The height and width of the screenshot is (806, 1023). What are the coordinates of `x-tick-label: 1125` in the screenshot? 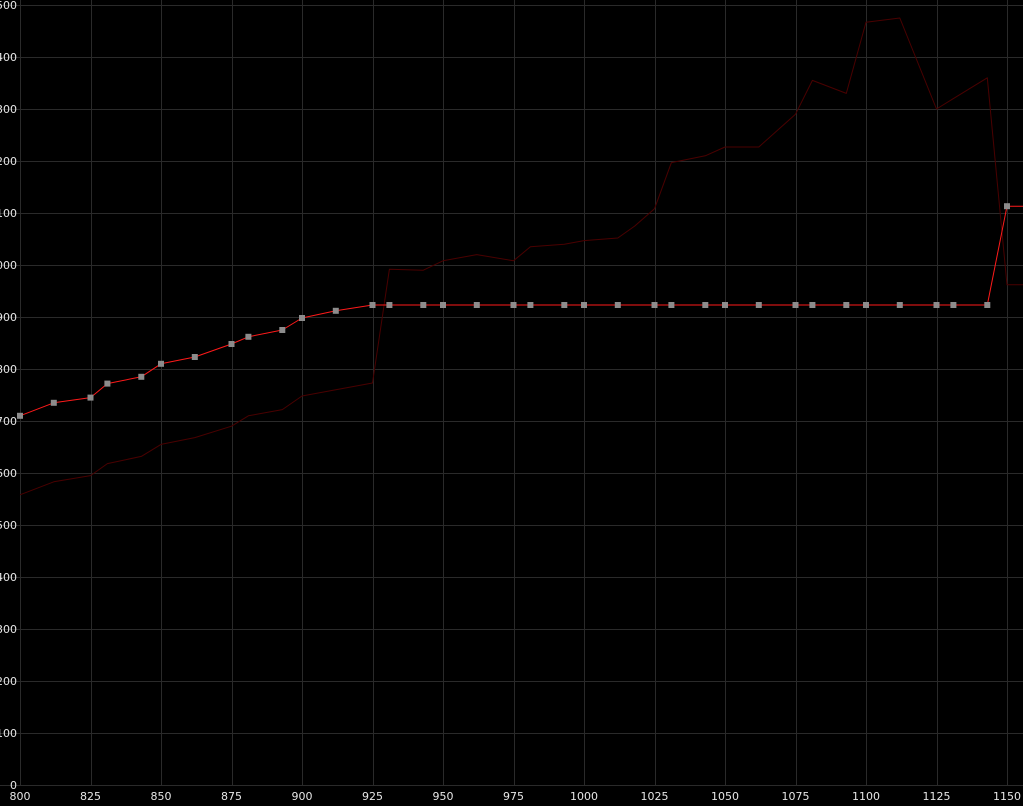 It's located at (937, 796).